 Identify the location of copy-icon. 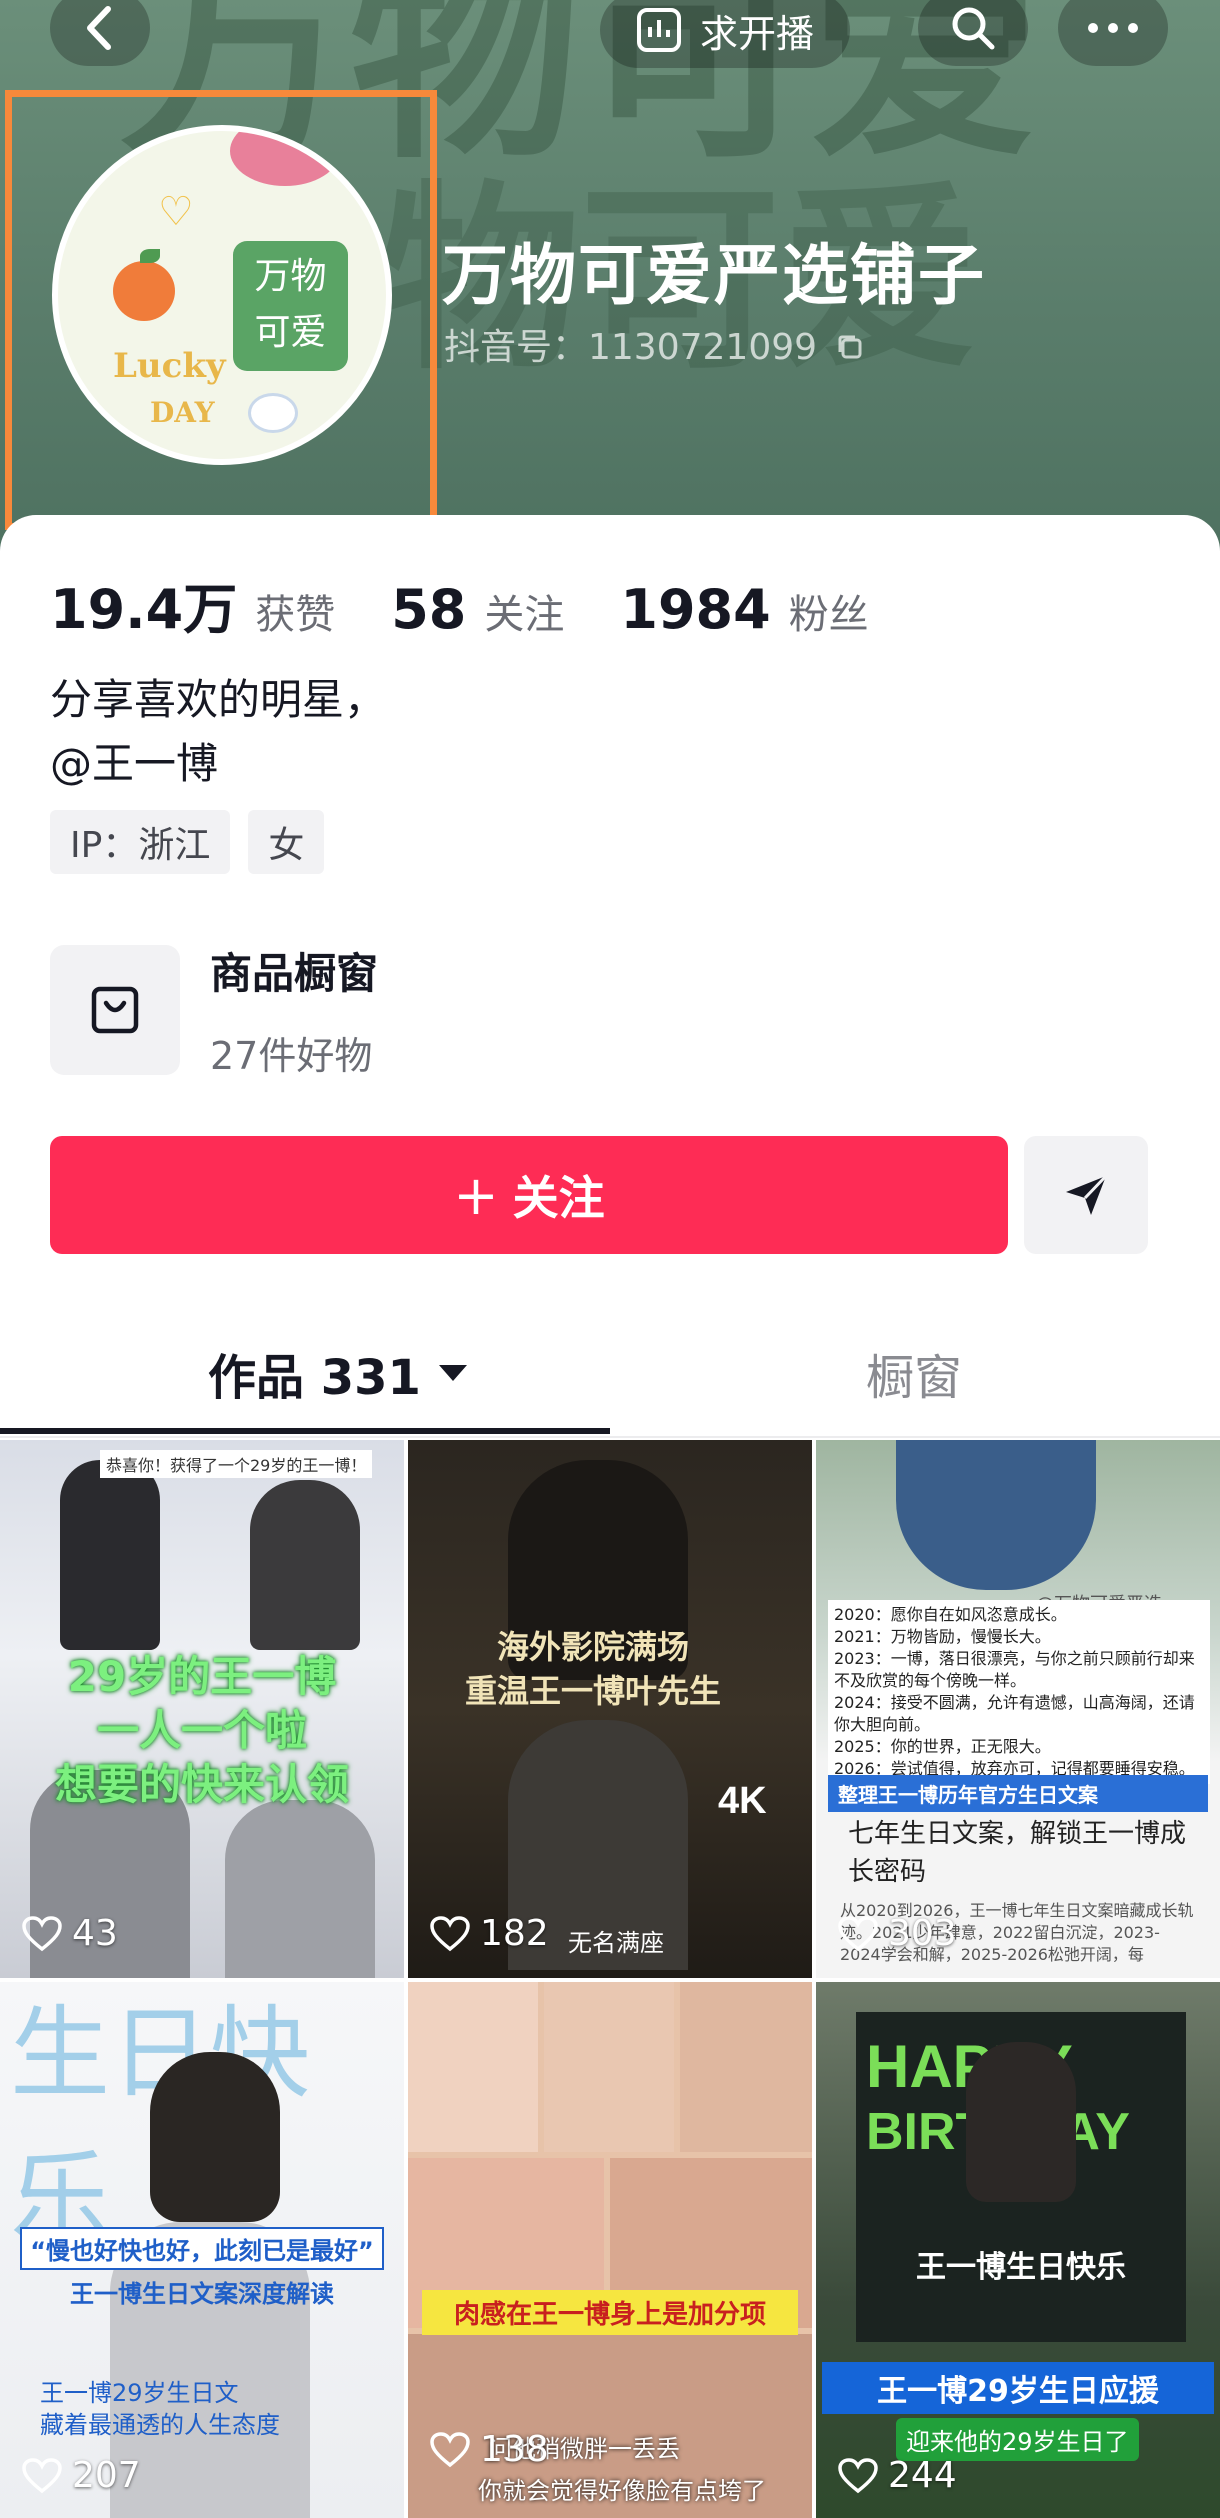
(850, 347).